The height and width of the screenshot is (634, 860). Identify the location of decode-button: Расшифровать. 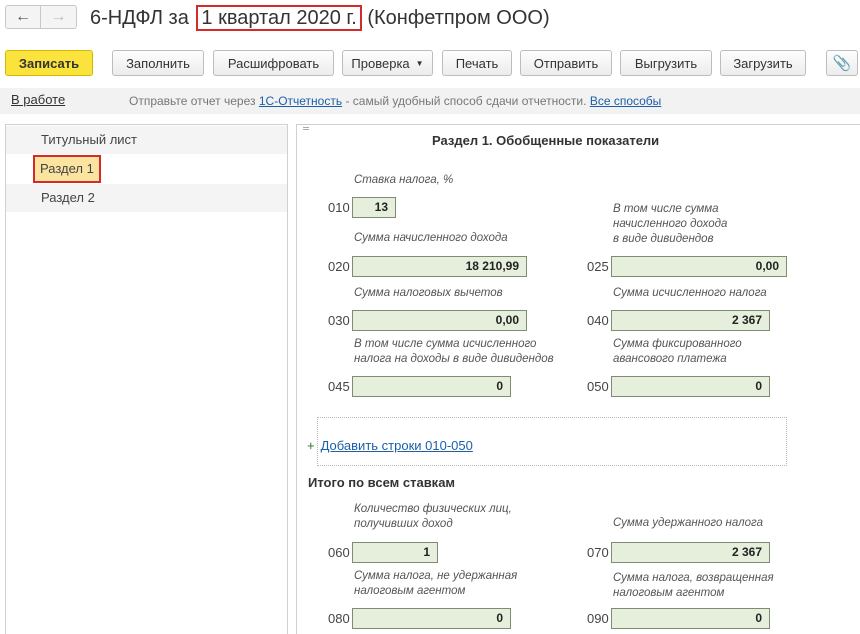
(273, 63).